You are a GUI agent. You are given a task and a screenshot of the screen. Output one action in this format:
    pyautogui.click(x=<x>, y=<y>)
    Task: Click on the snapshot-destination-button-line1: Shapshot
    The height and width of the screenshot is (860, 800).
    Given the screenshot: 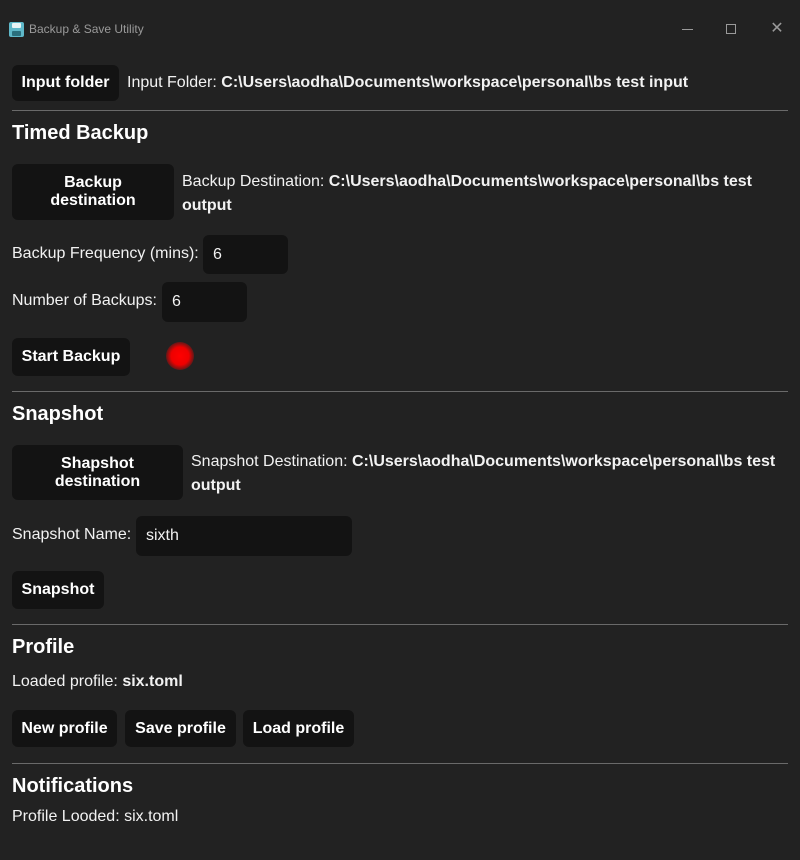 What is the action you would take?
    pyautogui.click(x=97, y=463)
    